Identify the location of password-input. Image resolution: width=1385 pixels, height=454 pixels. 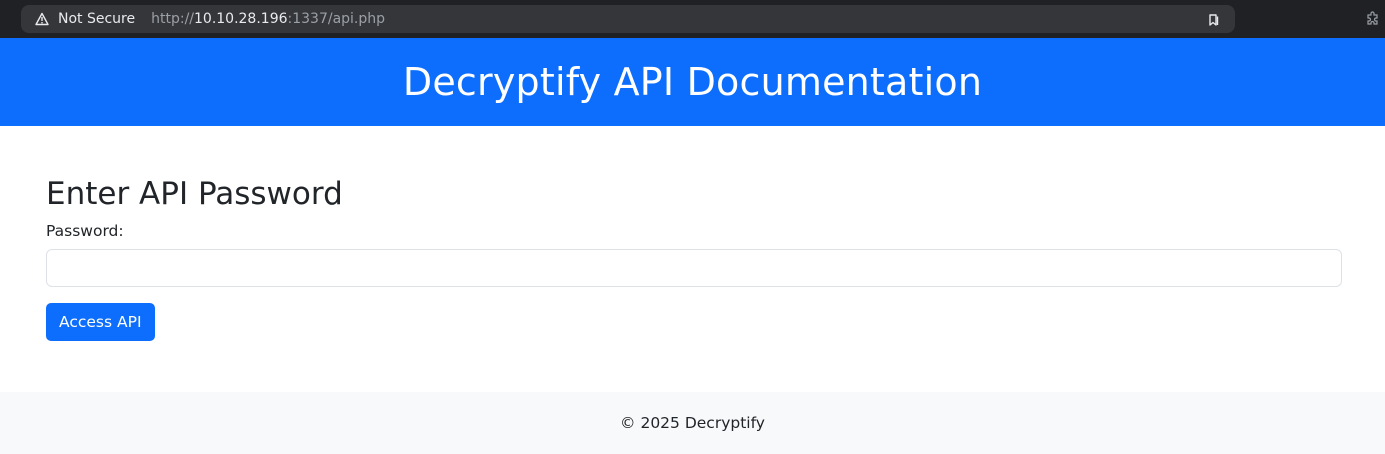
(694, 268).